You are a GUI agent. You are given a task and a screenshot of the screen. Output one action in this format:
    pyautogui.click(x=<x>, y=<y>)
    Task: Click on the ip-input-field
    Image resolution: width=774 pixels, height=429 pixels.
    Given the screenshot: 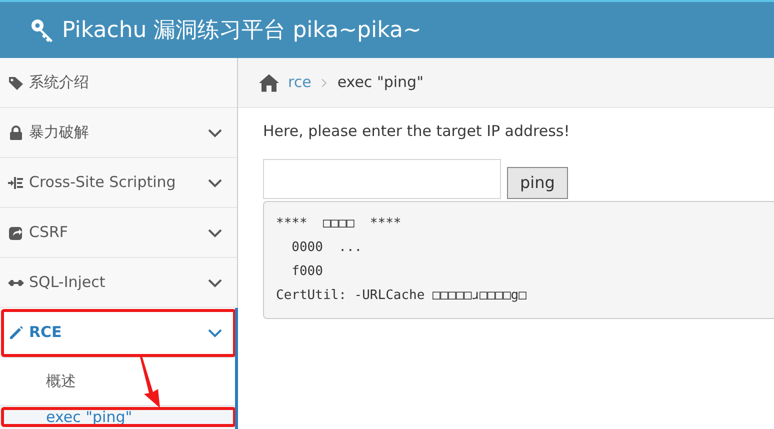 What is the action you would take?
    pyautogui.click(x=382, y=178)
    